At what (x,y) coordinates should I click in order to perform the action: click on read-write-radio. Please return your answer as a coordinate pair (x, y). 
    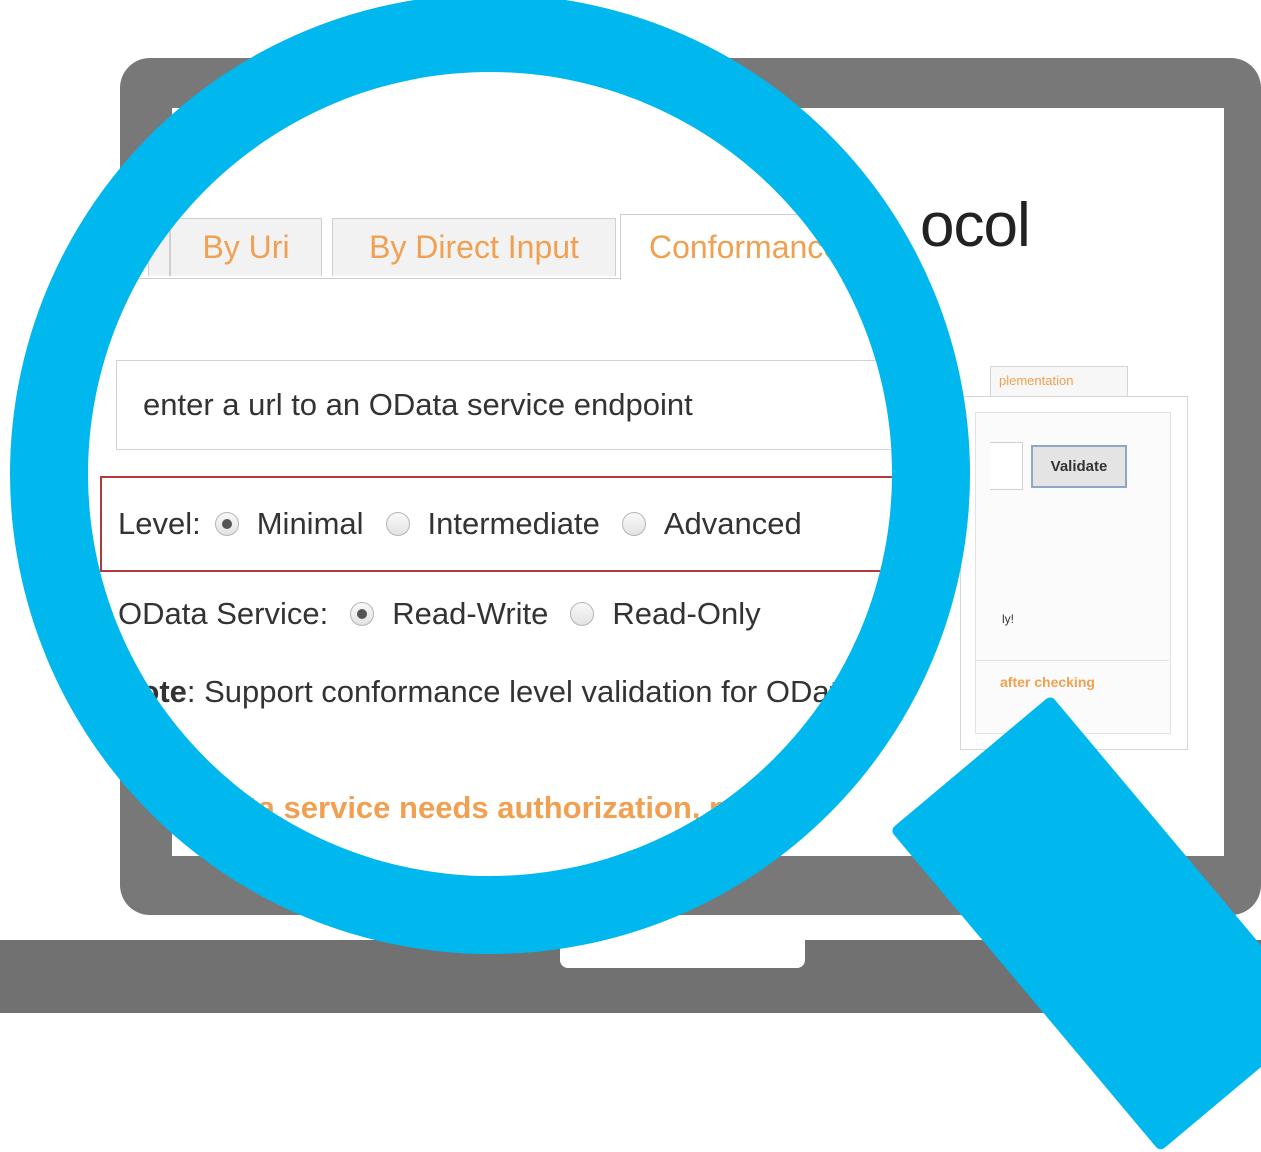
    Looking at the image, I should click on (362, 614).